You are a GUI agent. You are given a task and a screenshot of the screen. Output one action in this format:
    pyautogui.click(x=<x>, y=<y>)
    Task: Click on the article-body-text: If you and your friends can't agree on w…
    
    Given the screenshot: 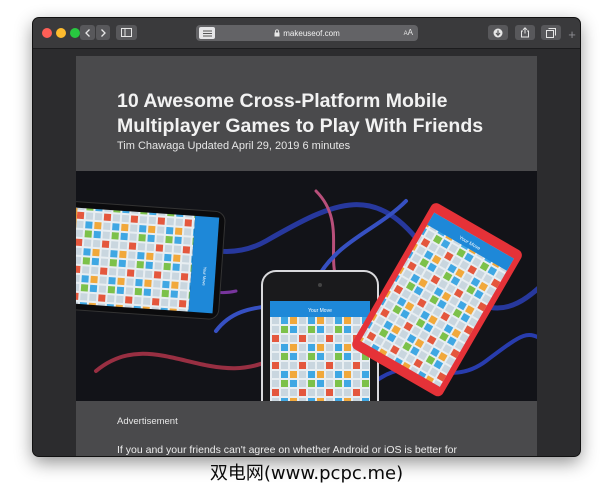 What is the action you would take?
    pyautogui.click(x=287, y=450)
    